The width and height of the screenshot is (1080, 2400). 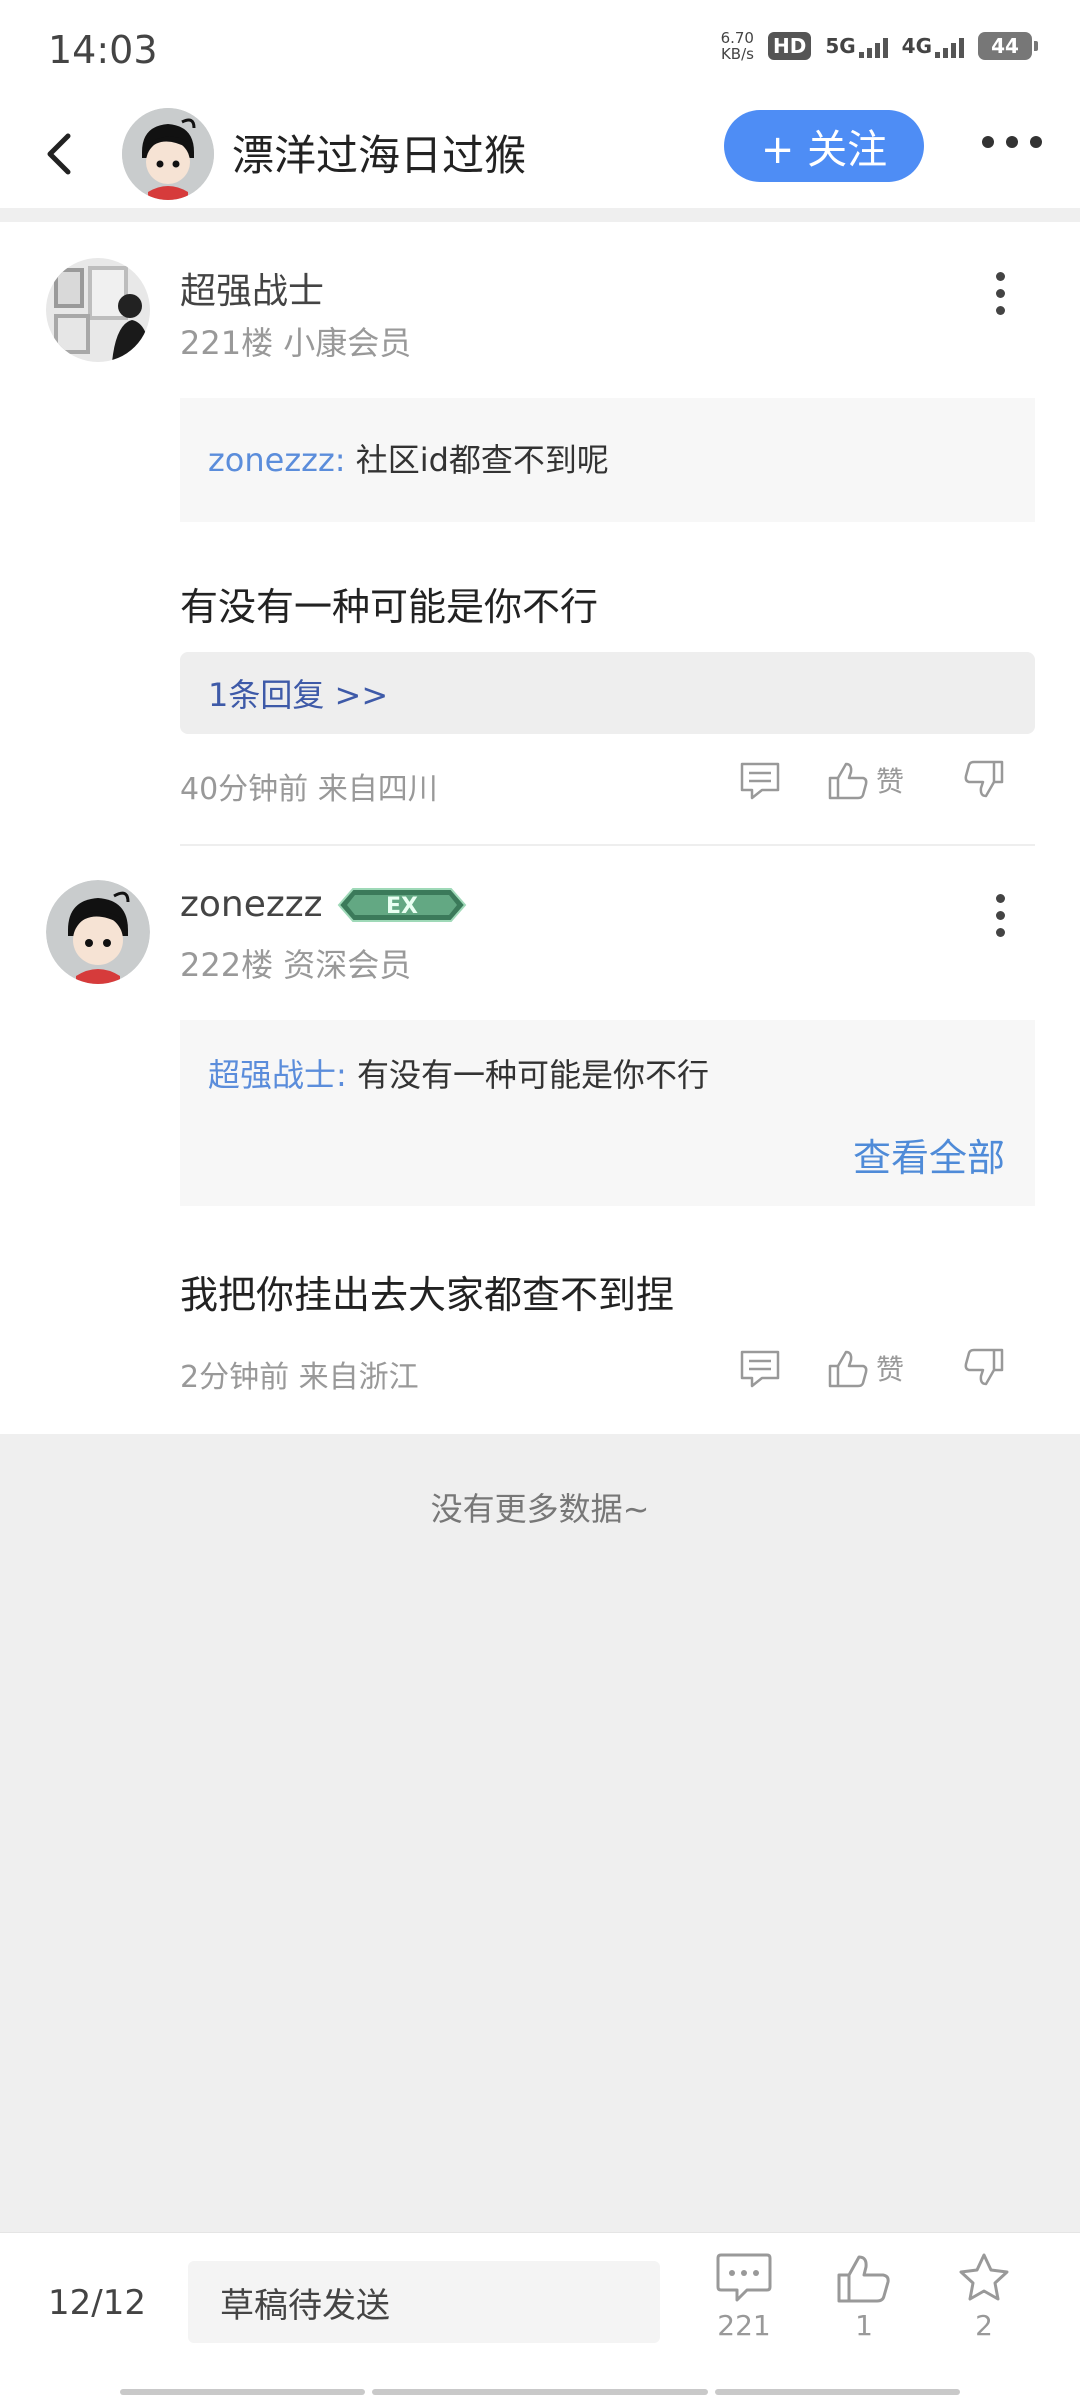 I want to click on comments-button: 221, so click(x=744, y=2296).